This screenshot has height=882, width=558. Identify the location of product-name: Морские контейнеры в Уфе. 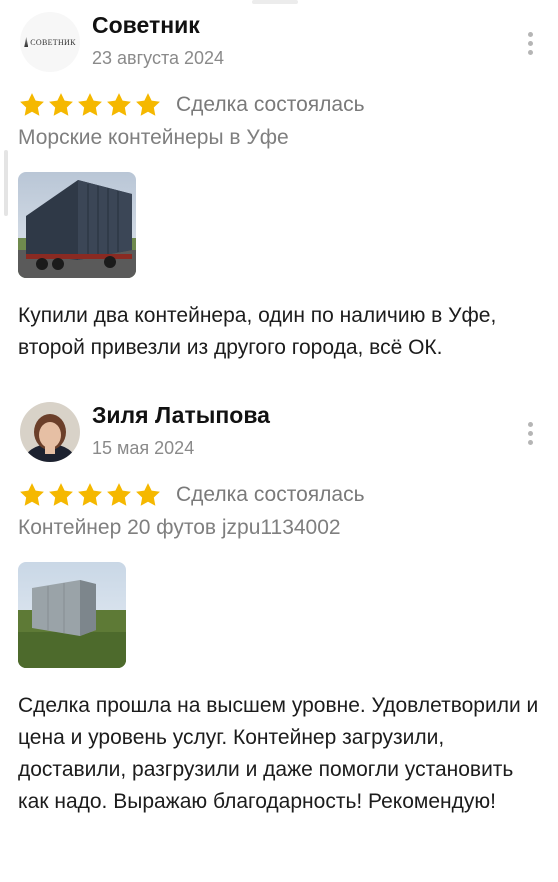
(281, 138).